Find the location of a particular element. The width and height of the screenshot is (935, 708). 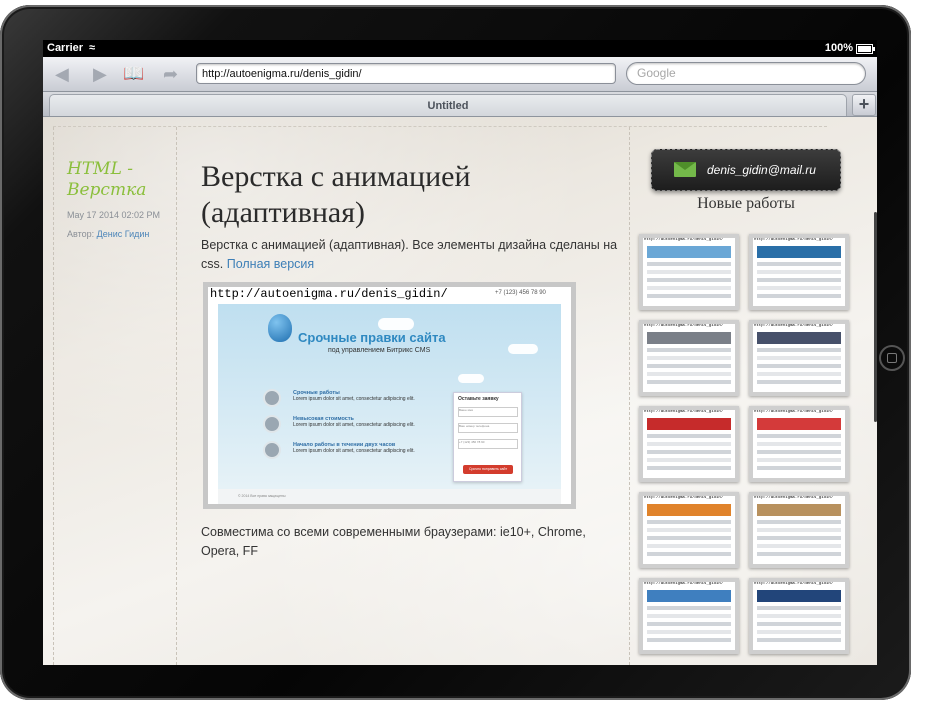

email-badge: denis_gidin@mail.ru is located at coordinates (746, 170).